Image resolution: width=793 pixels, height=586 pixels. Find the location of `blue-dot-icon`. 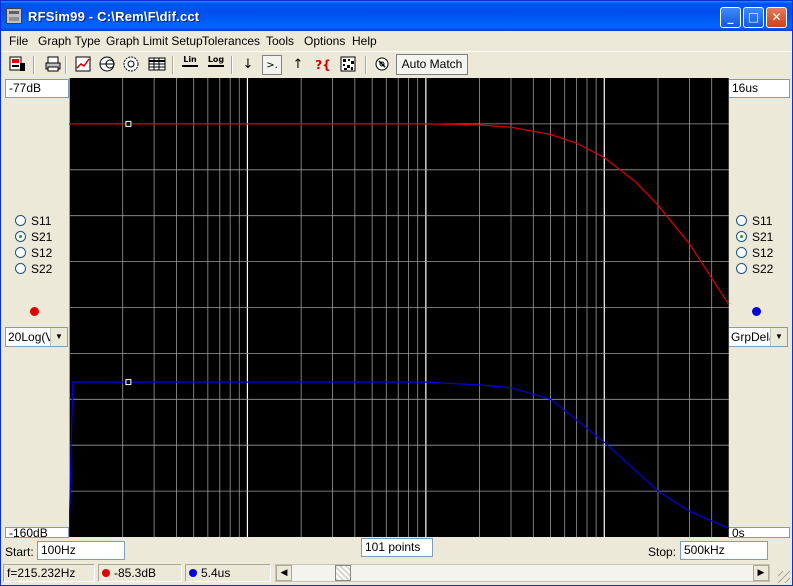

blue-dot-icon is located at coordinates (193, 573).